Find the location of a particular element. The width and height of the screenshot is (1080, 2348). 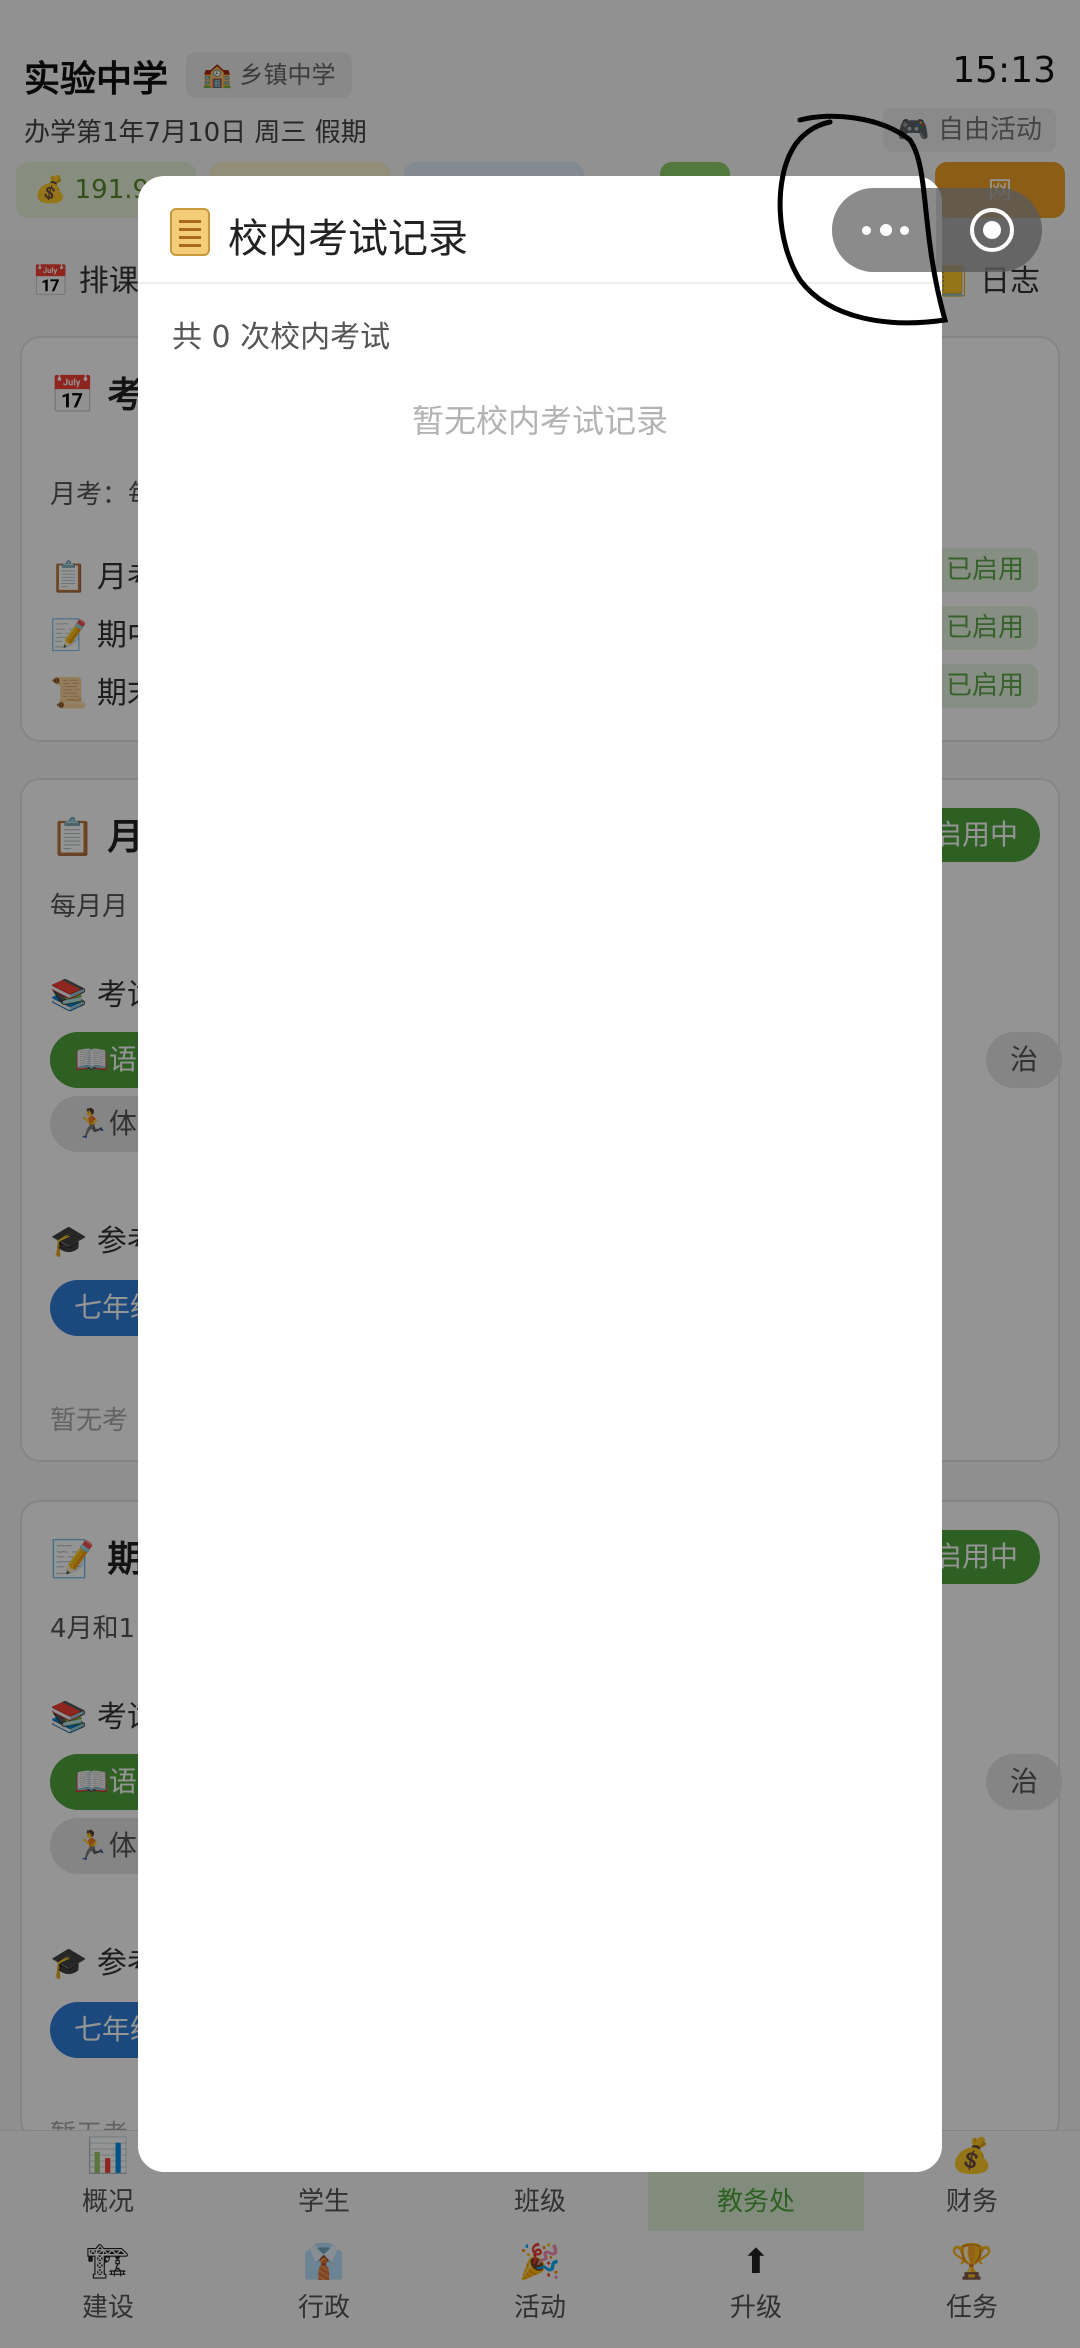

empty-state-text: 暂无校内考试记录 is located at coordinates (539, 421).